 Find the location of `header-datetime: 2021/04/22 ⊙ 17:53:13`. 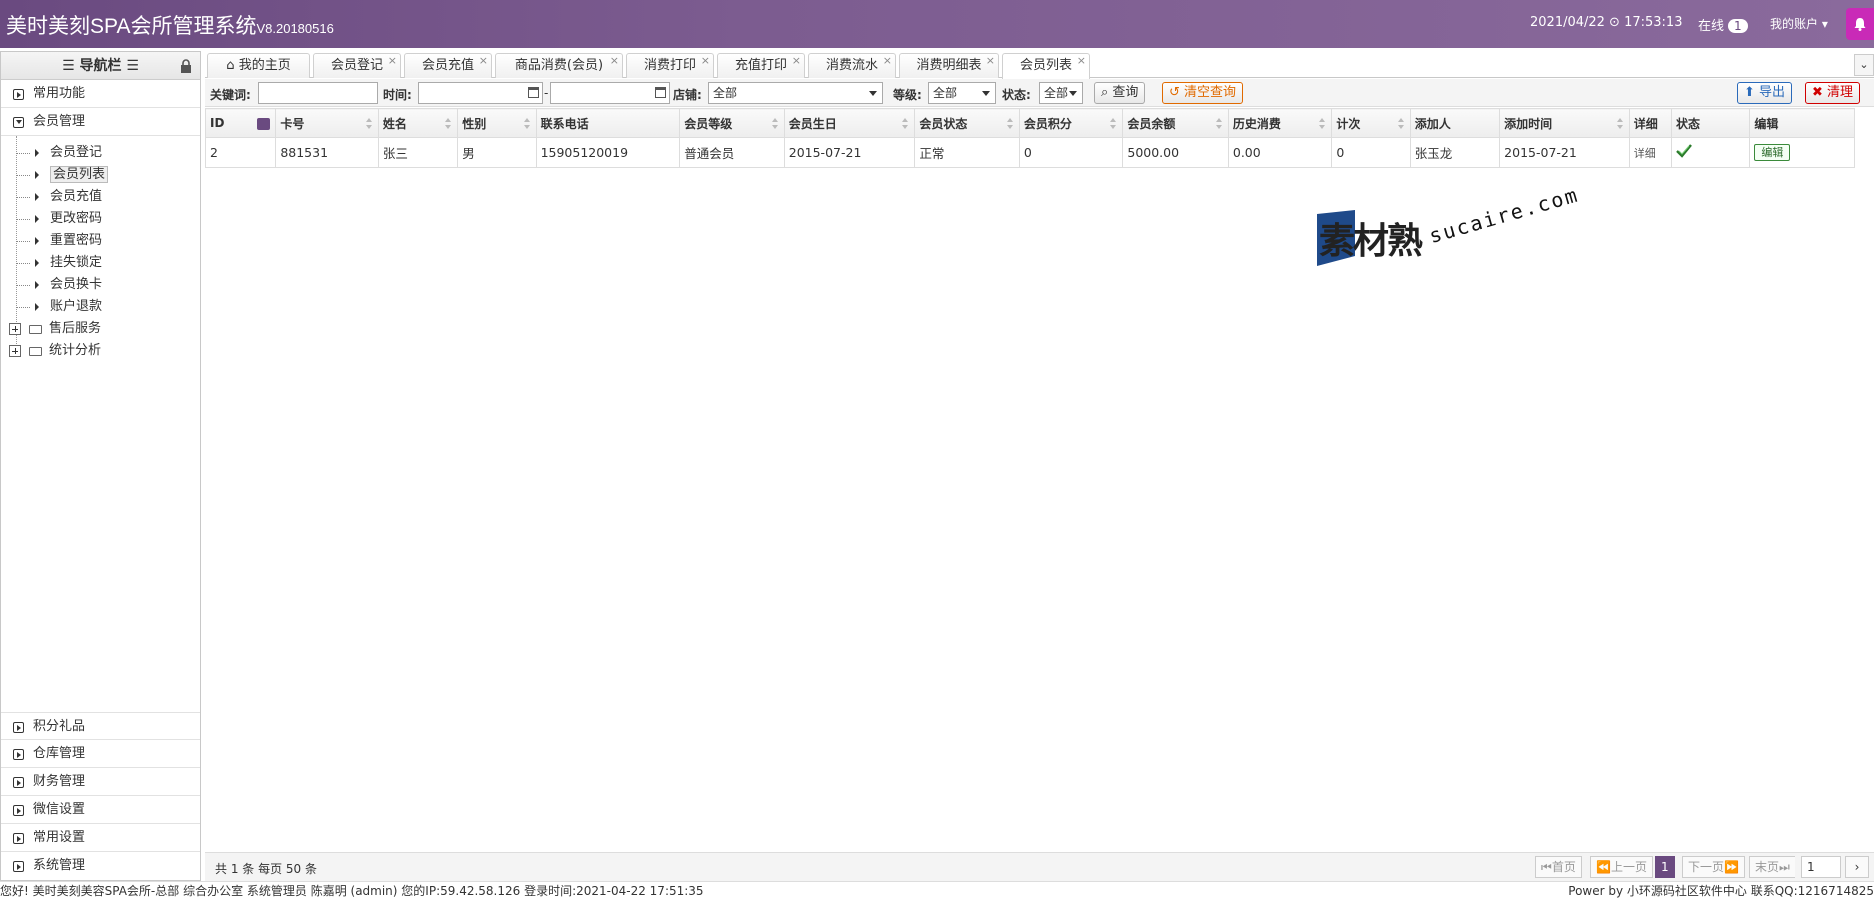

header-datetime: 2021/04/22 ⊙ 17:53:13 is located at coordinates (1606, 22).